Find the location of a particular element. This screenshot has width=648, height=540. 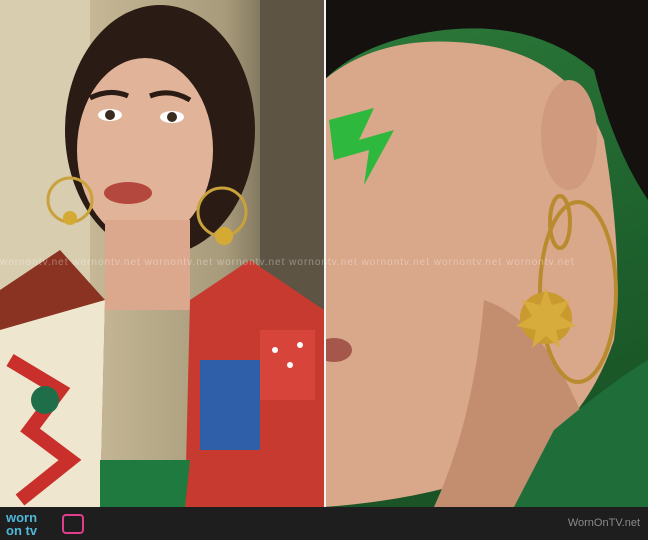

footer-bar: worn on tv WornOnTV.net is located at coordinates (324, 523).